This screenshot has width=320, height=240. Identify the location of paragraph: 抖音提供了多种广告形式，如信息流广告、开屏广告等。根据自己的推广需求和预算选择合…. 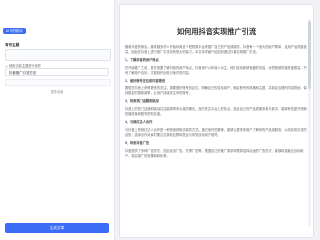
(214, 153).